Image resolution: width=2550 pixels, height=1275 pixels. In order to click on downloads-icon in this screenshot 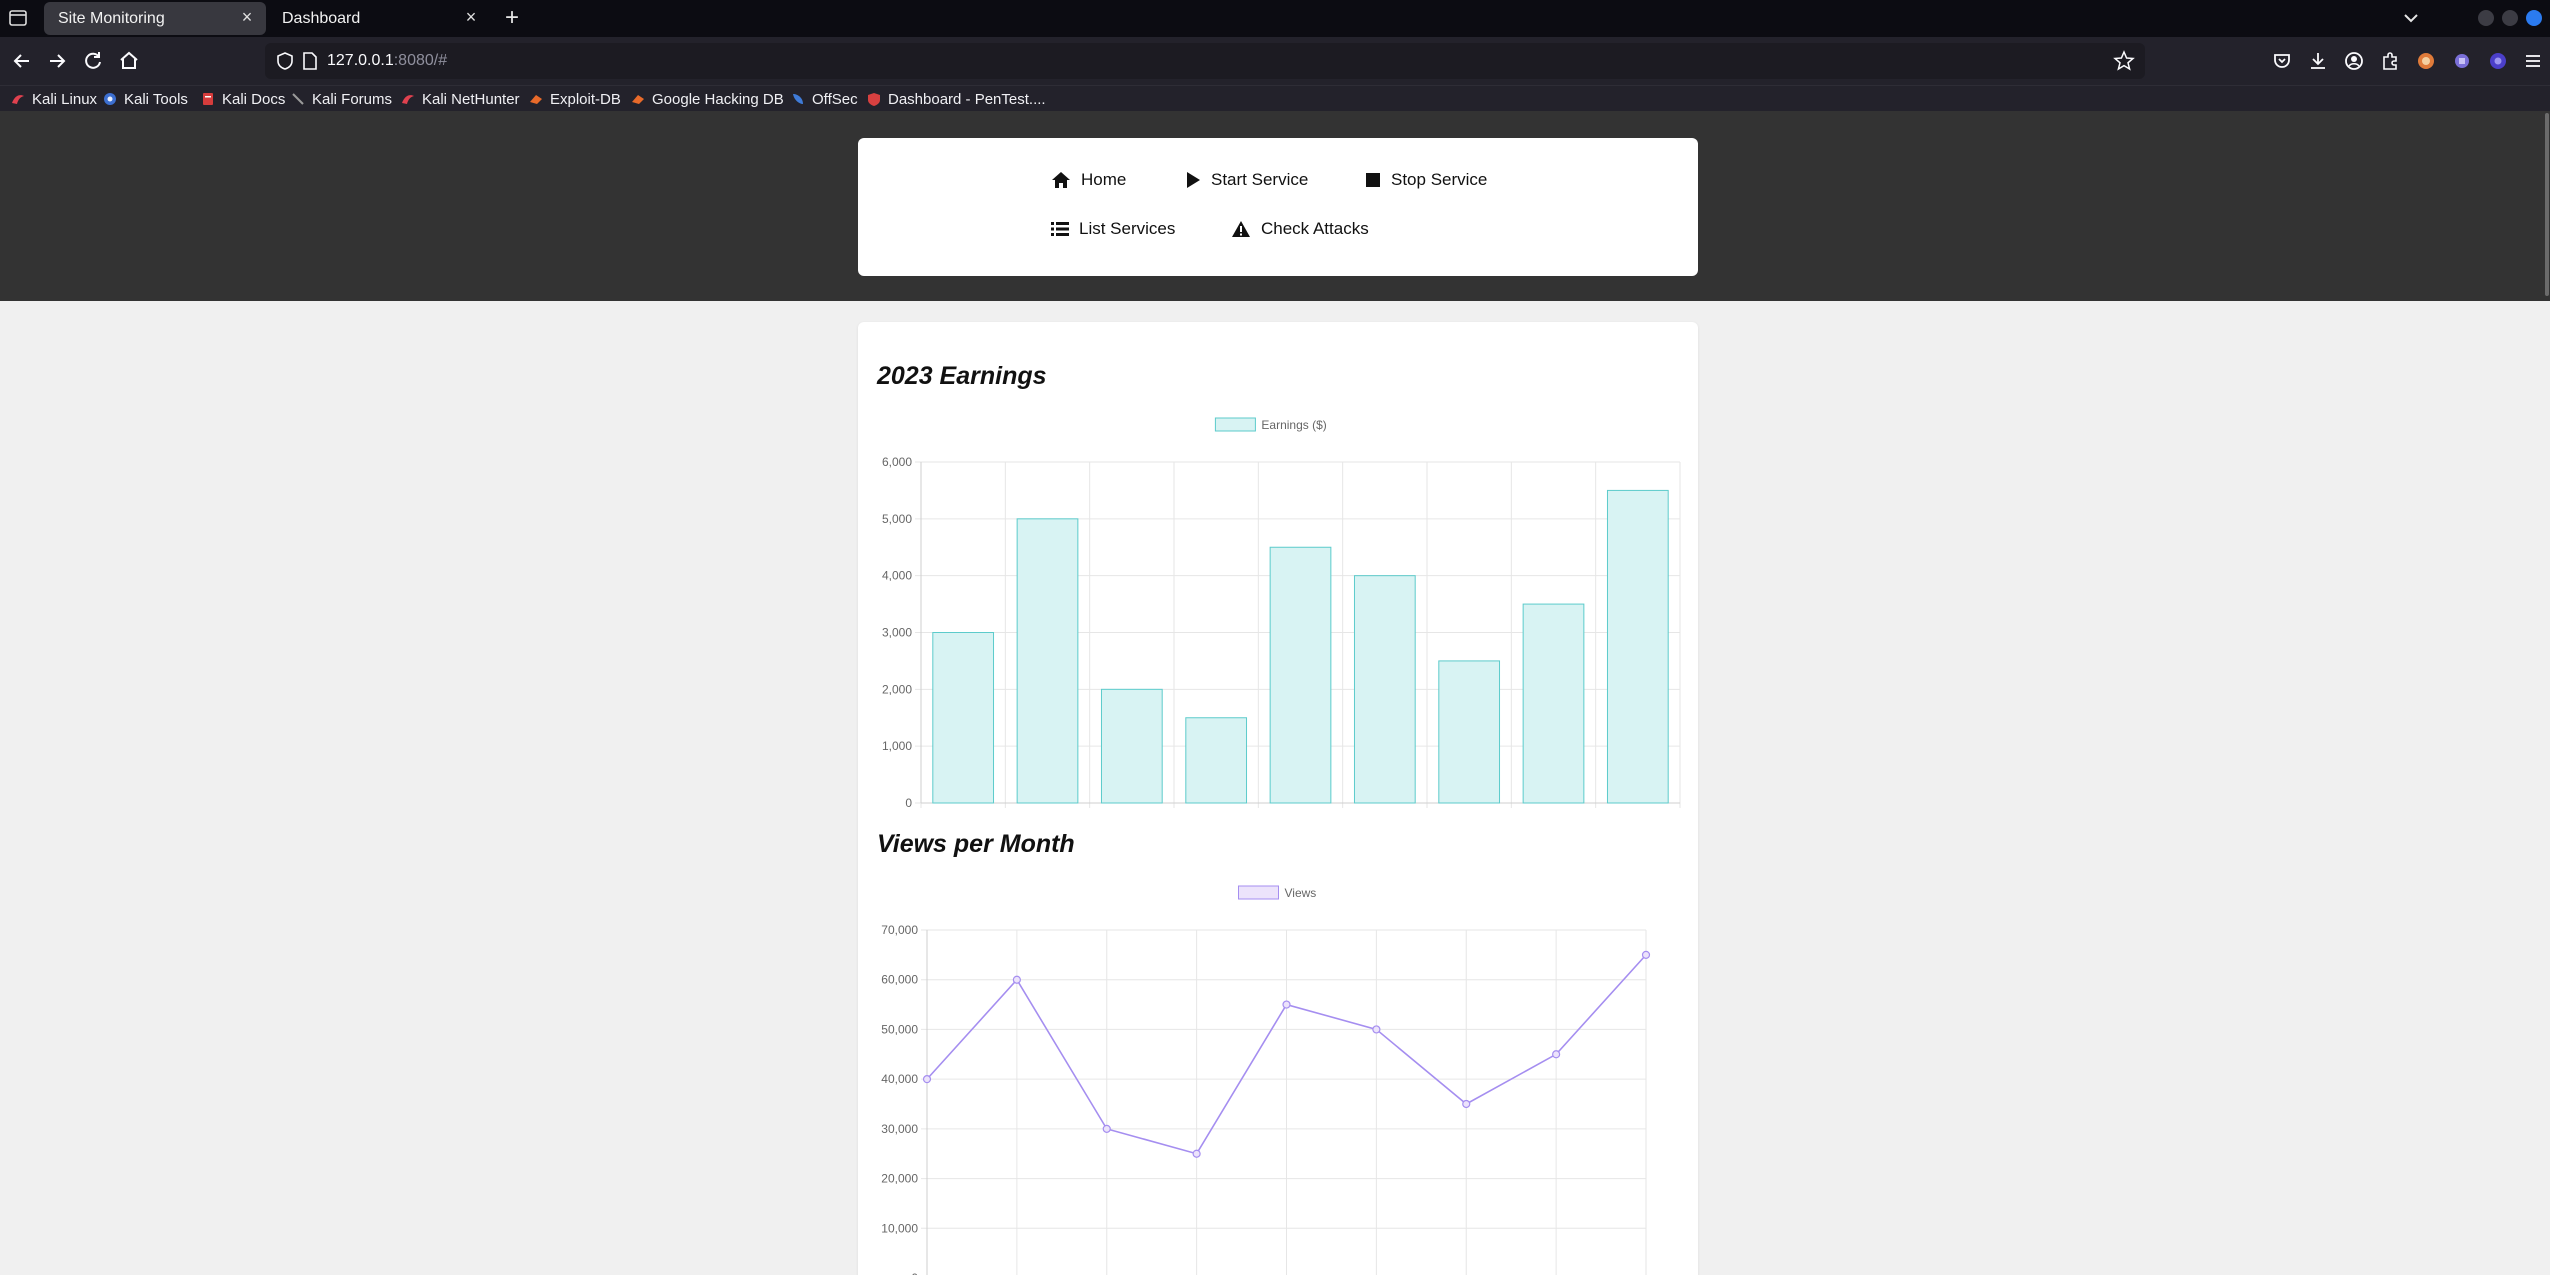, I will do `click(2318, 61)`.